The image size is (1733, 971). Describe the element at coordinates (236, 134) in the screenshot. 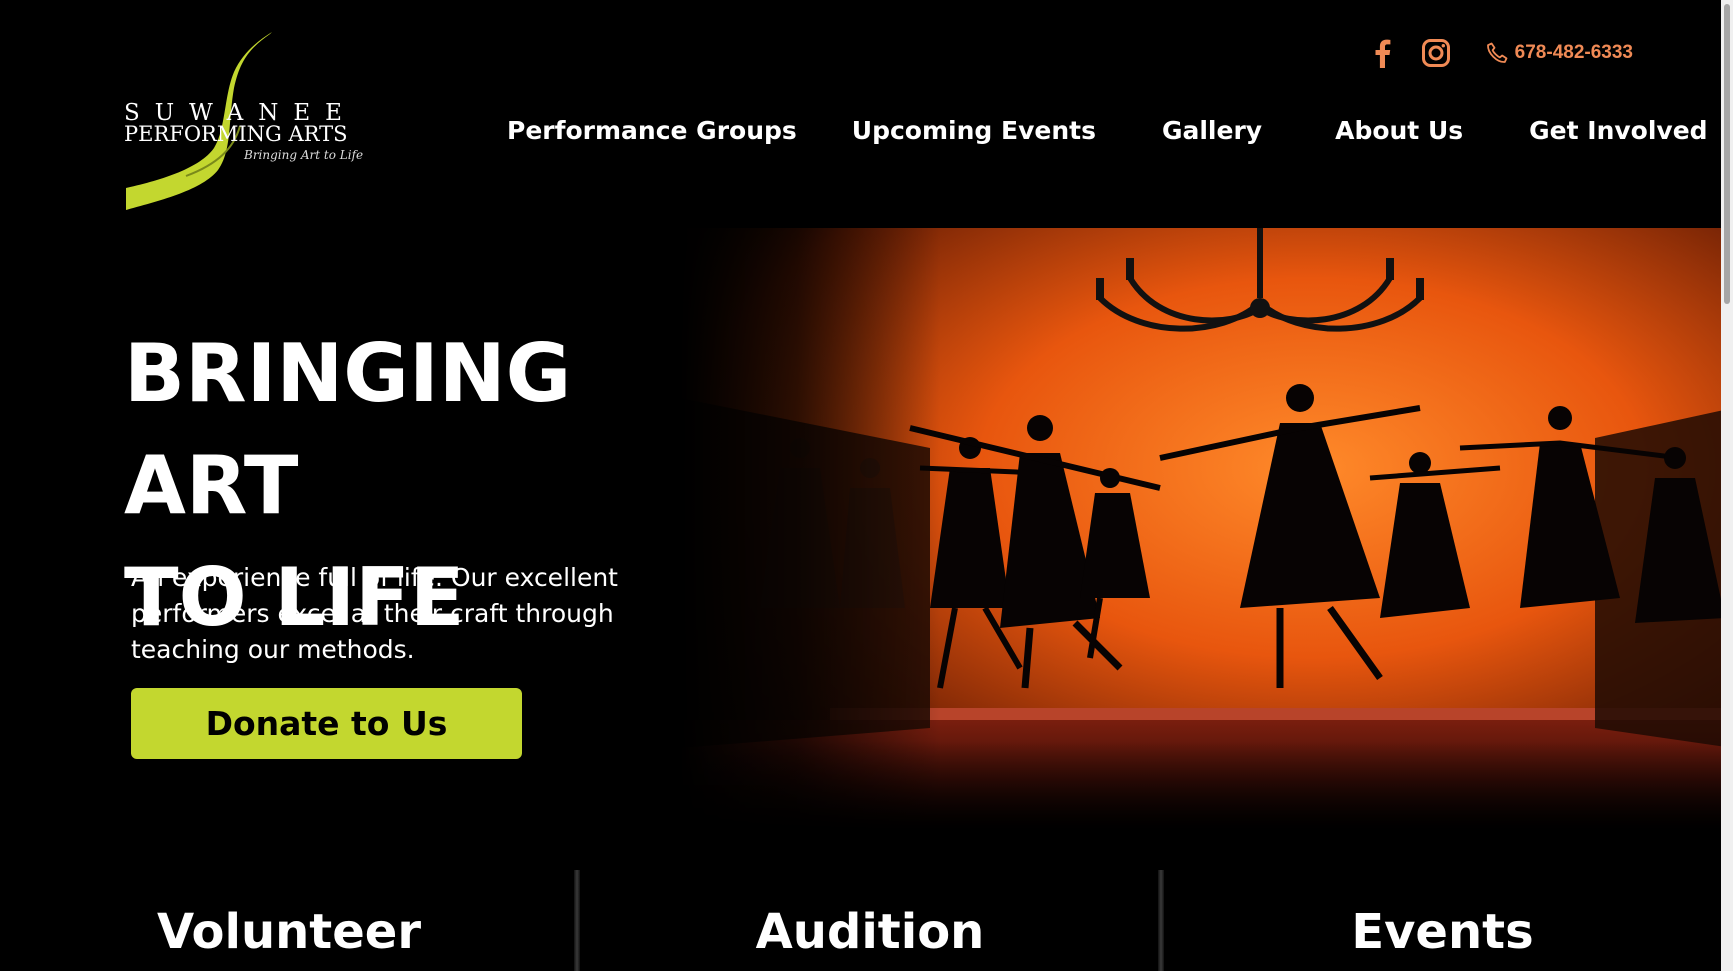

I see `logo-text-performing-arts: PERFORMING ARTS` at that location.